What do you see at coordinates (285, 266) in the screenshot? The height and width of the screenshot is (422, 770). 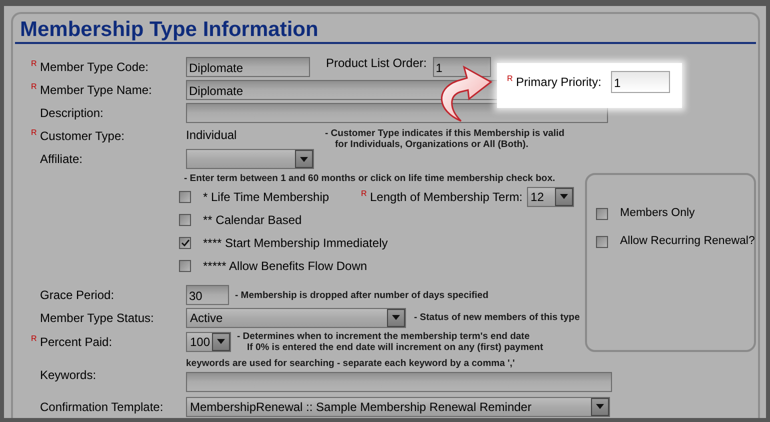 I see `checkbox-label: ***** Allow Benefits Flow Down` at bounding box center [285, 266].